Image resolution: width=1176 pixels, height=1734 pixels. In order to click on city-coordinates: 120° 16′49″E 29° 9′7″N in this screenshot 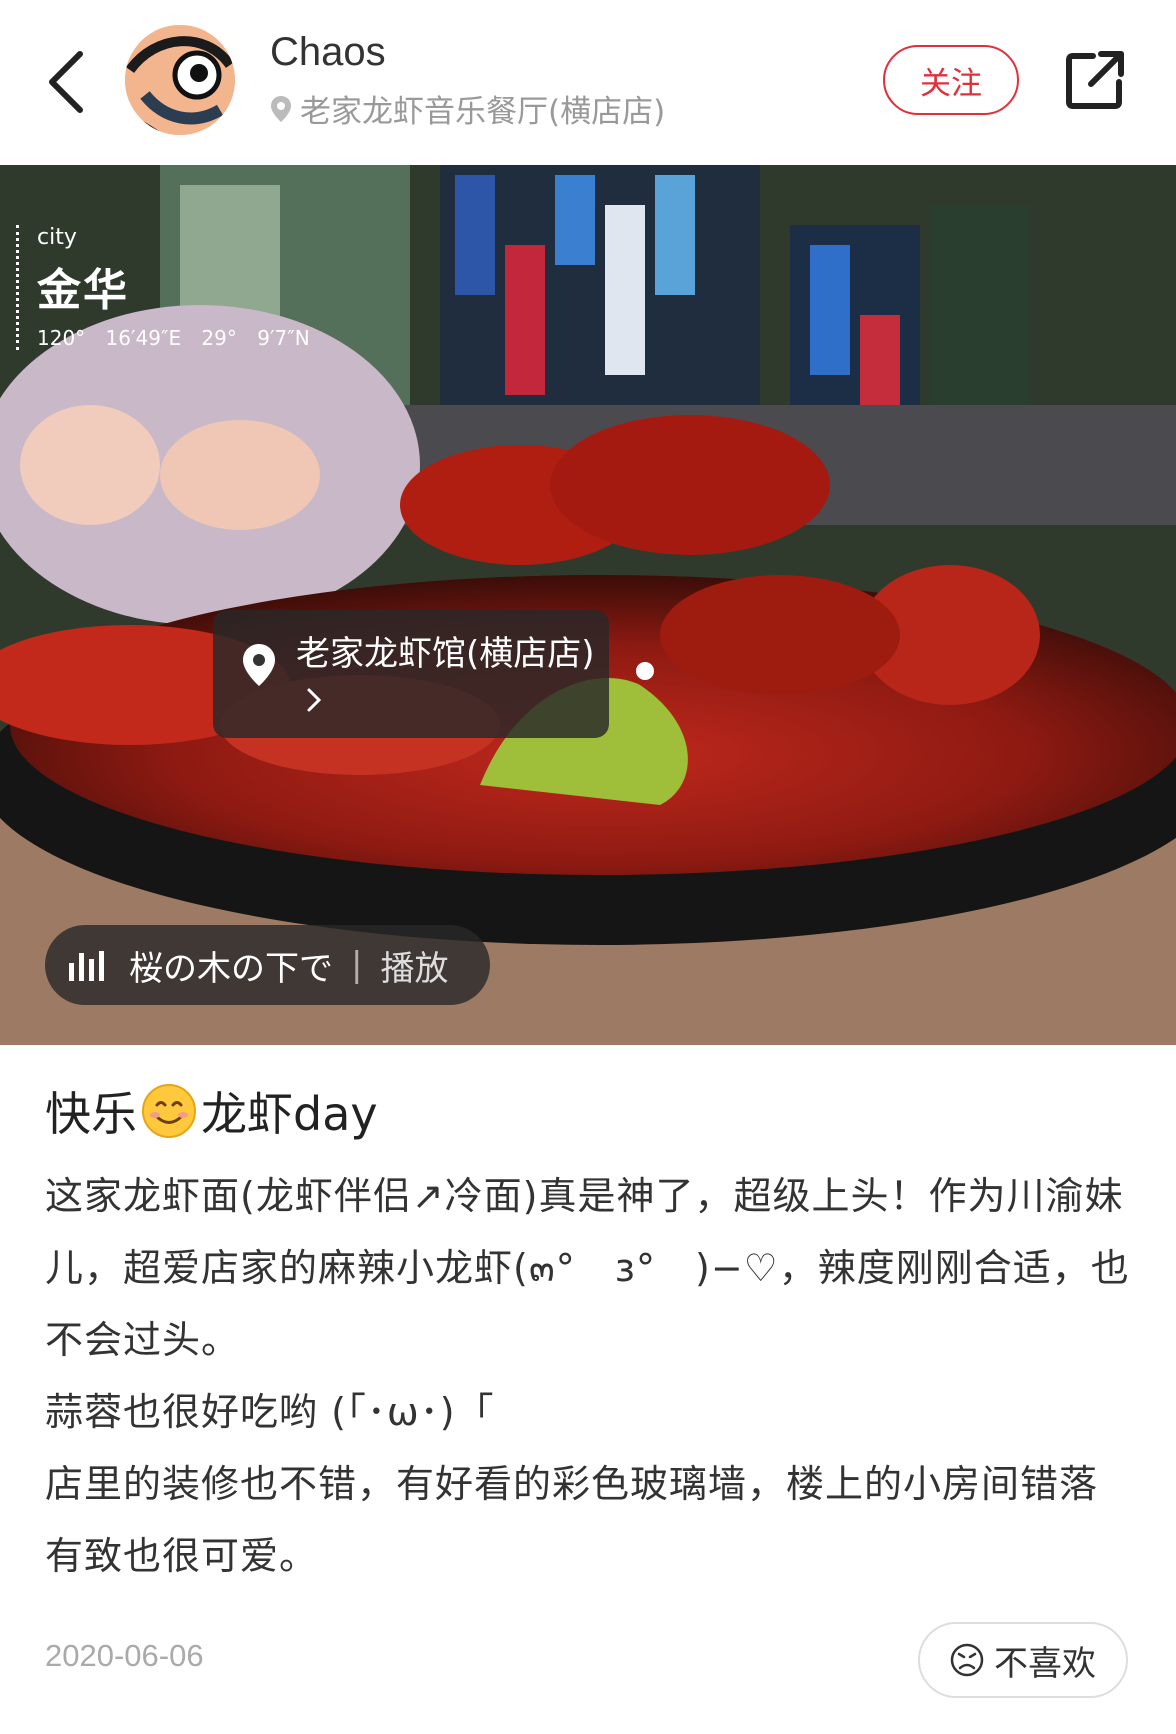, I will do `click(173, 338)`.